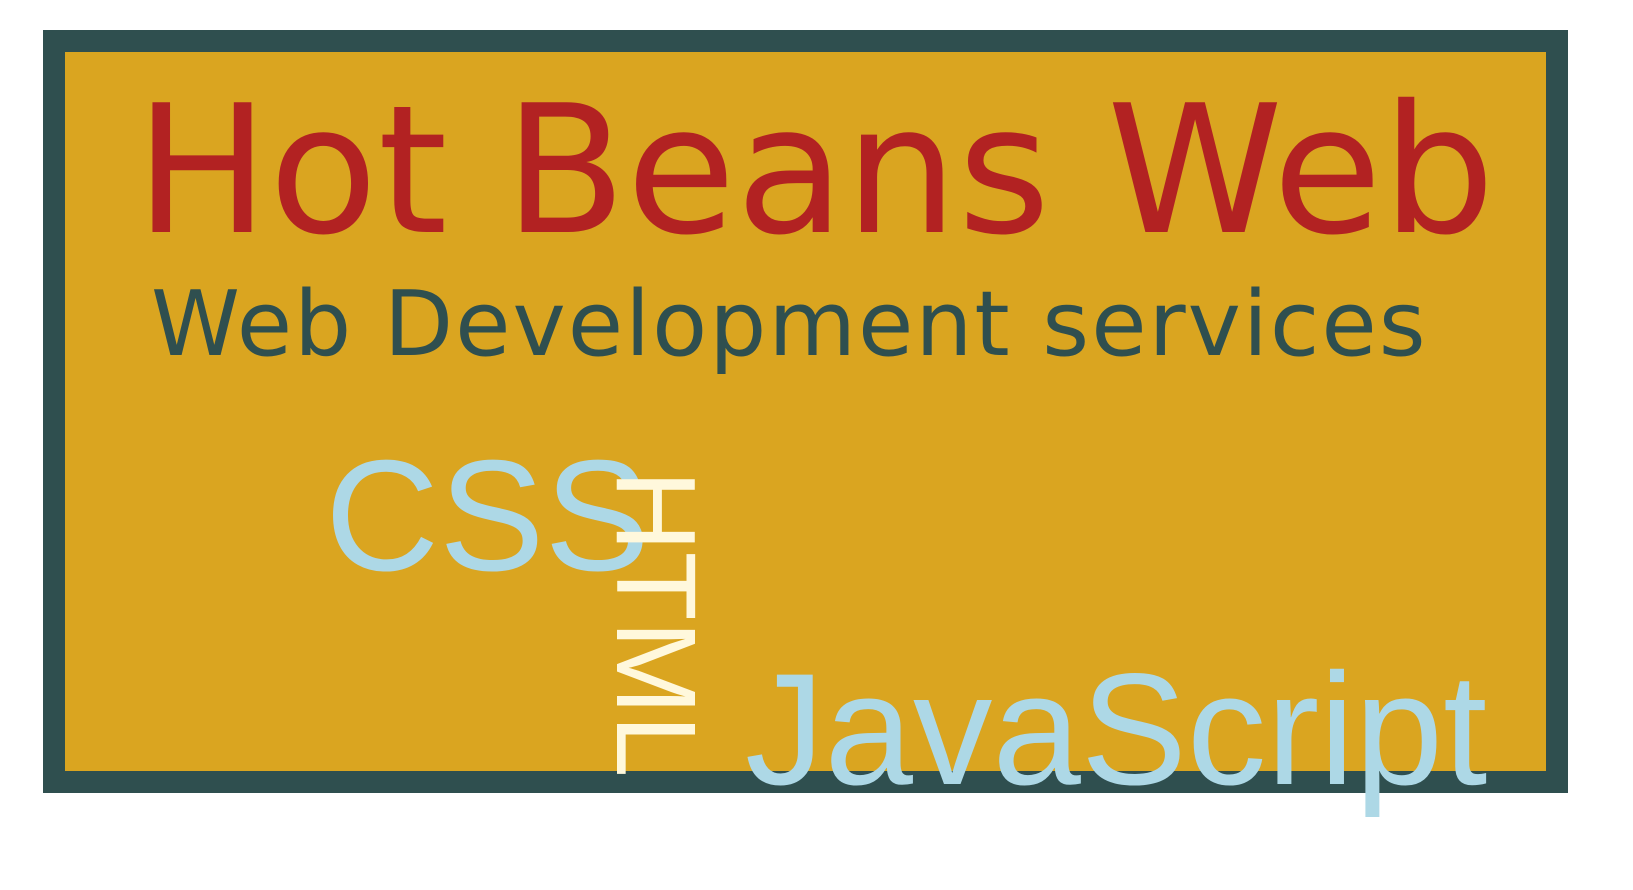 Image resolution: width=1633 pixels, height=890 pixels. What do you see at coordinates (1116, 729) in the screenshot?
I see `javascript-word: JavaScript` at bounding box center [1116, 729].